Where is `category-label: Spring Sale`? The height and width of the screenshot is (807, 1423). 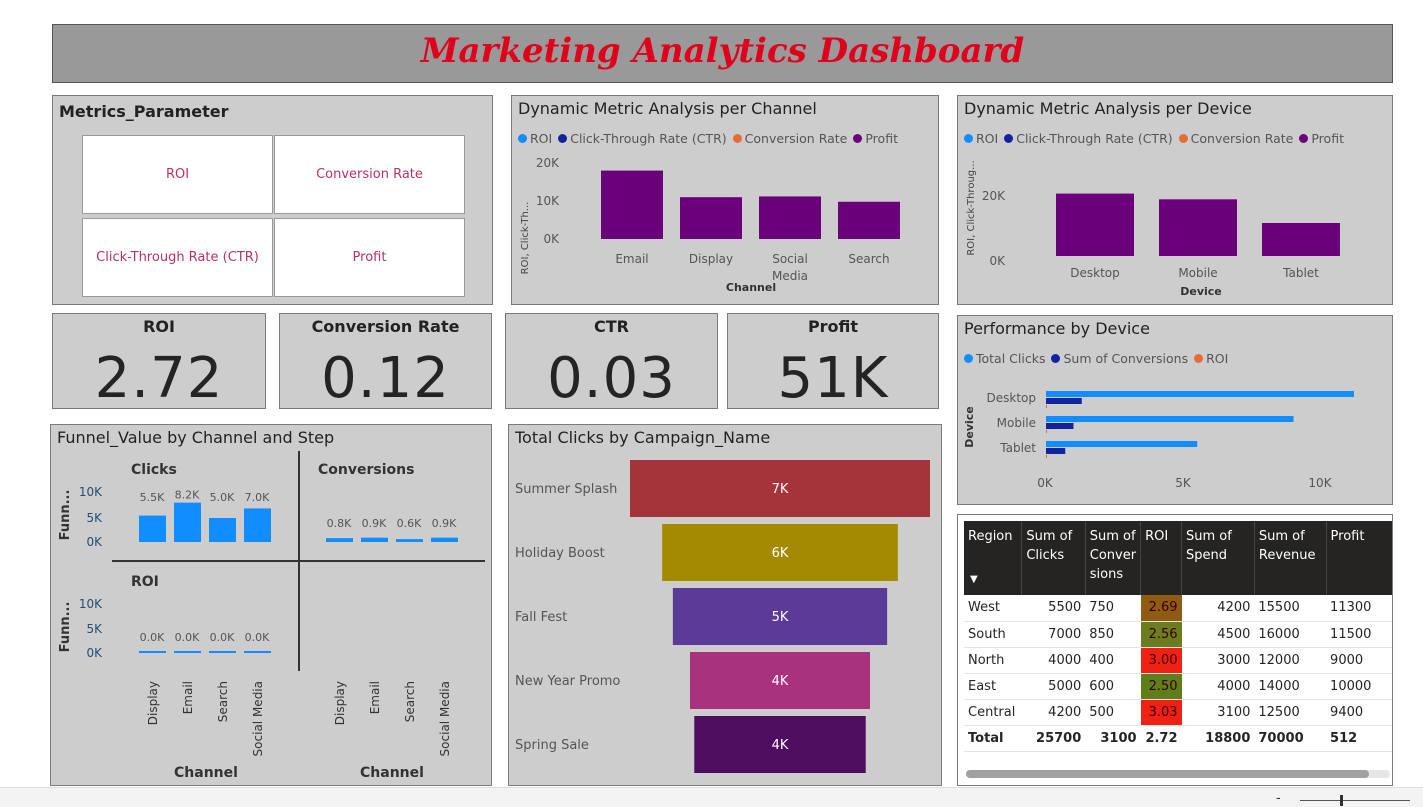
category-label: Spring Sale is located at coordinates (552, 745).